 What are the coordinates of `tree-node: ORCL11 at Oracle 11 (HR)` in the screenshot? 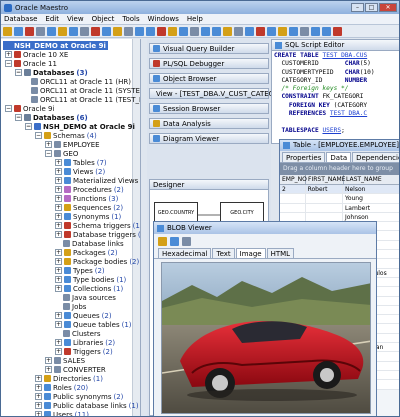 It's located at (81, 81).